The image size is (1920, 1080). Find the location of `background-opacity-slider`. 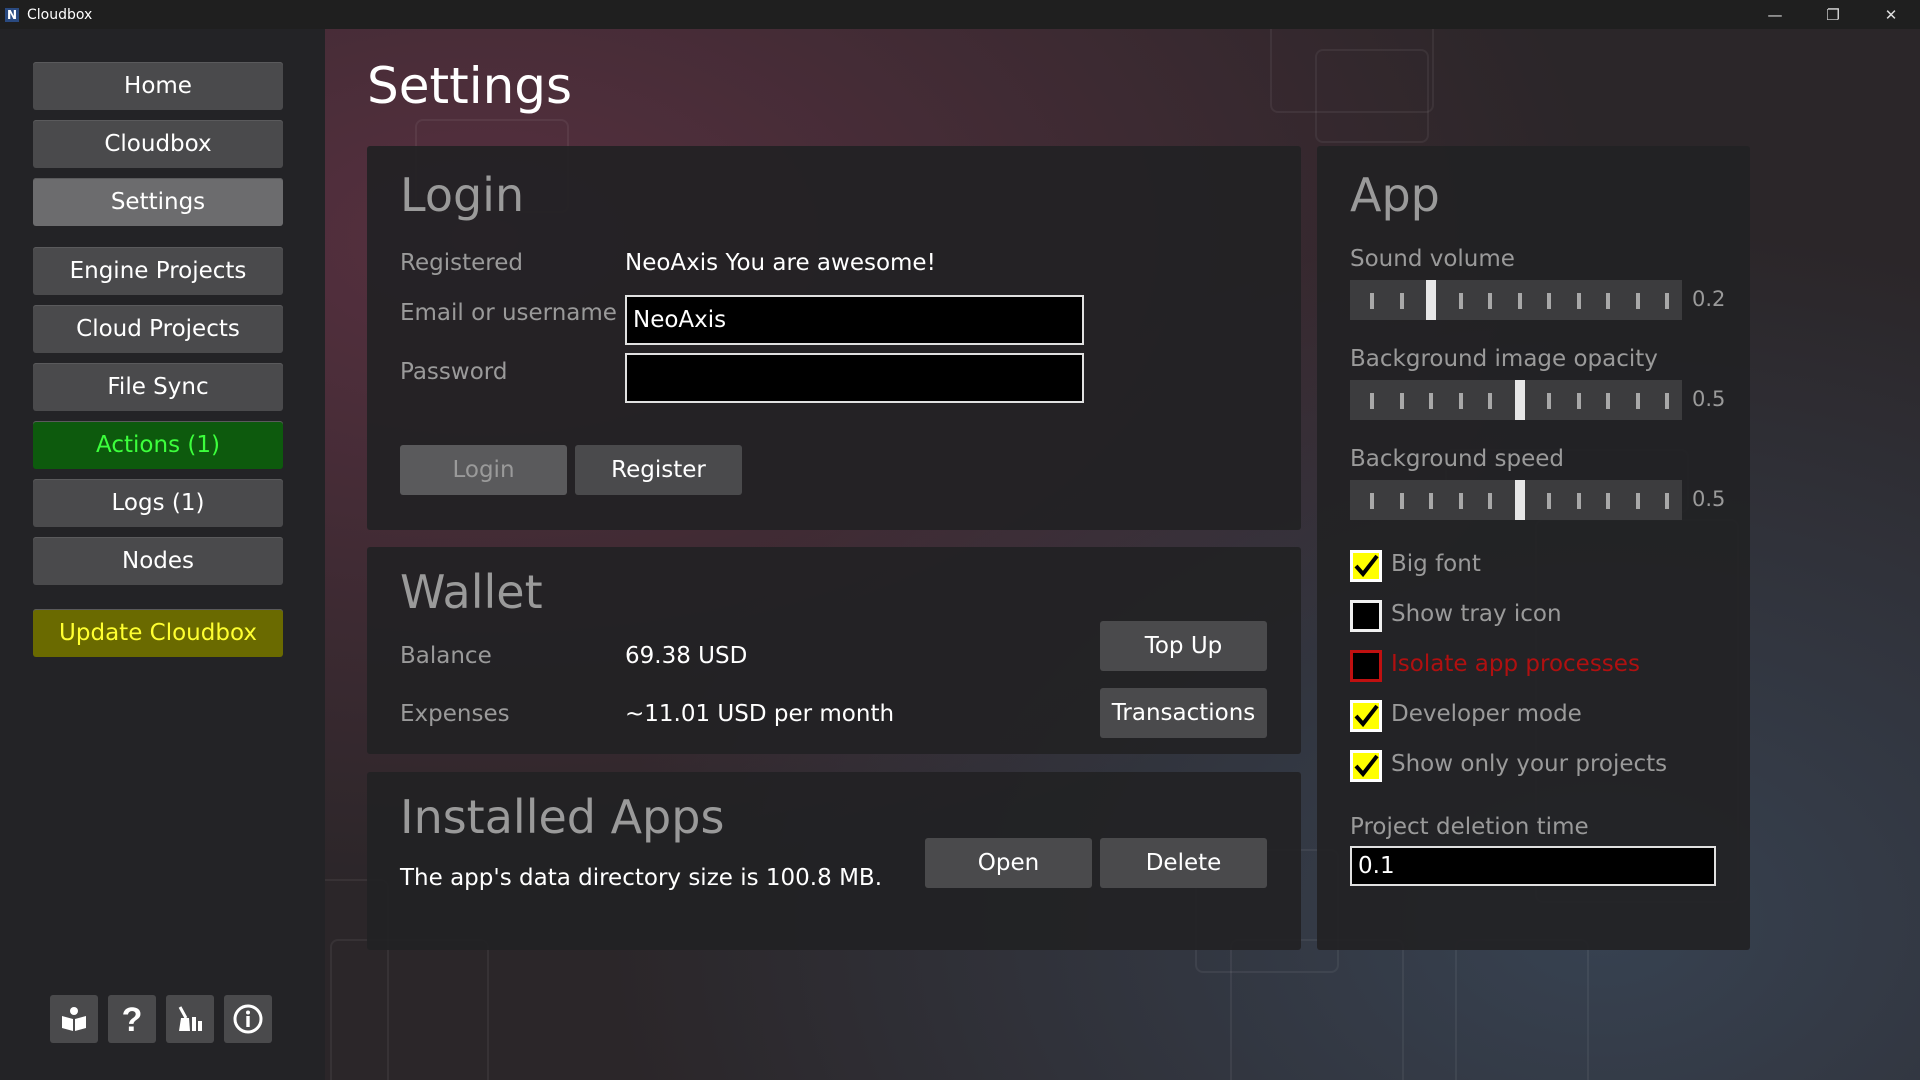

background-opacity-slider is located at coordinates (1516, 400).